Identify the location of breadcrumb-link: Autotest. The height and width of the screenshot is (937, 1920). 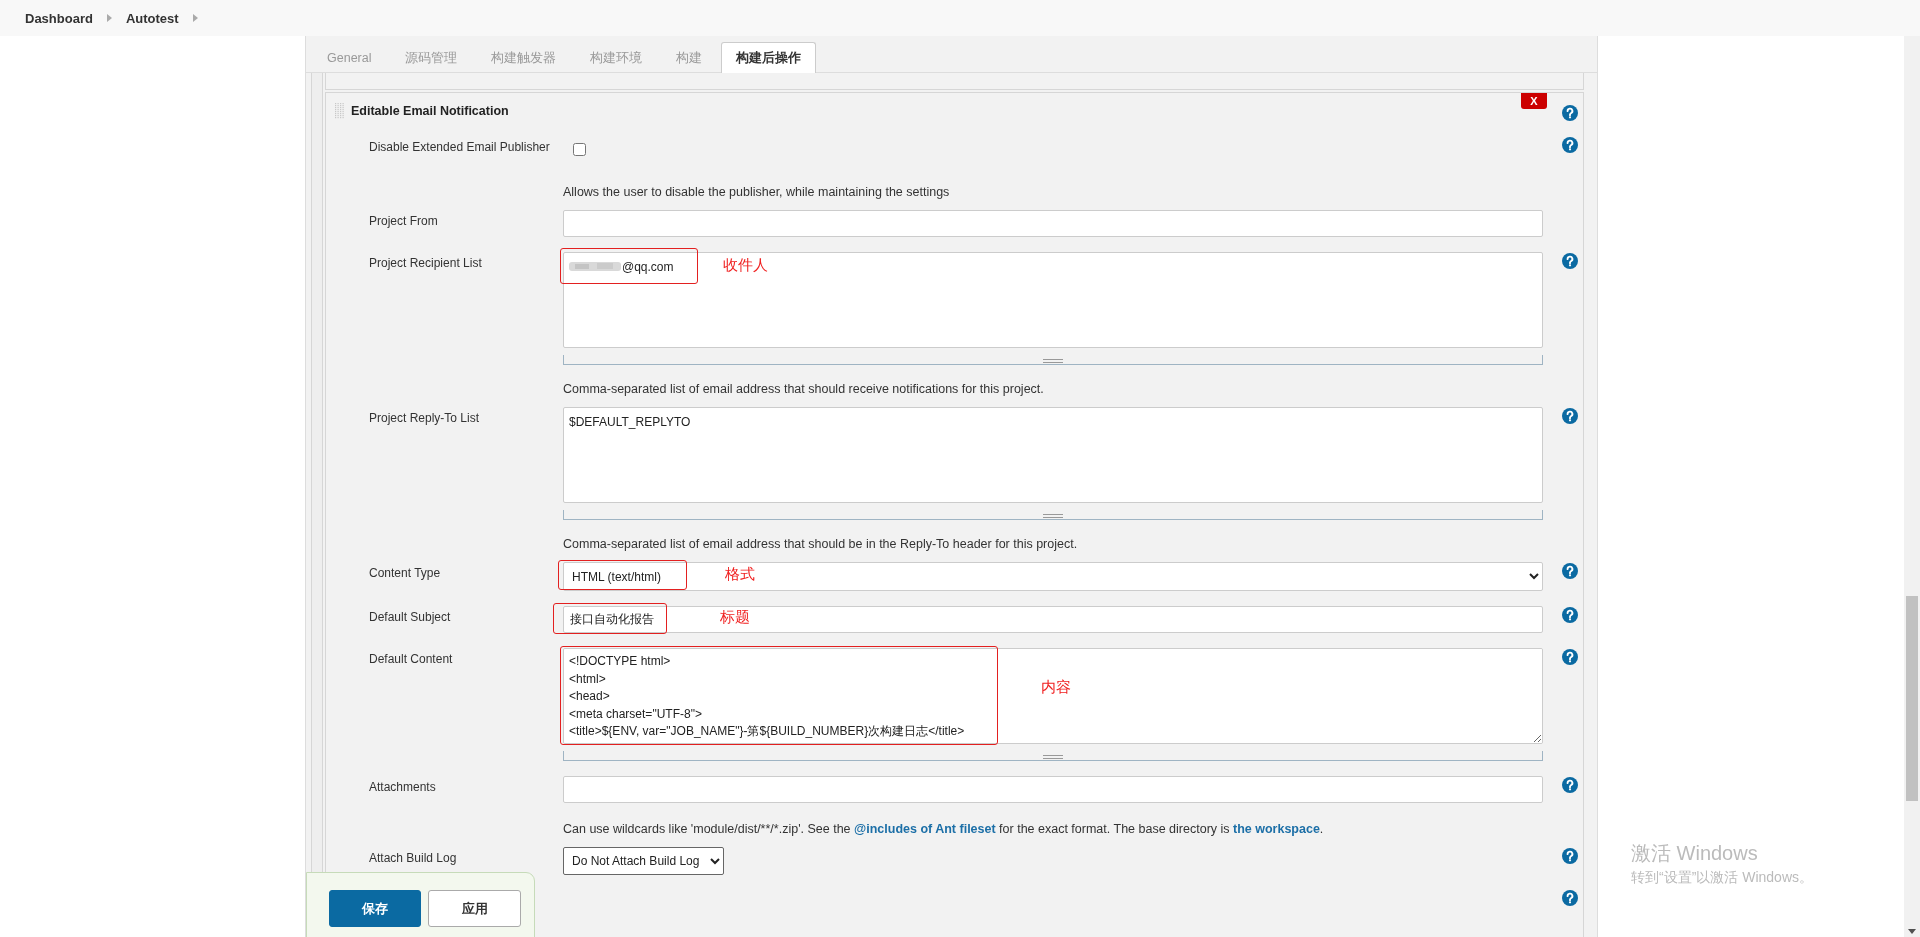
(152, 18).